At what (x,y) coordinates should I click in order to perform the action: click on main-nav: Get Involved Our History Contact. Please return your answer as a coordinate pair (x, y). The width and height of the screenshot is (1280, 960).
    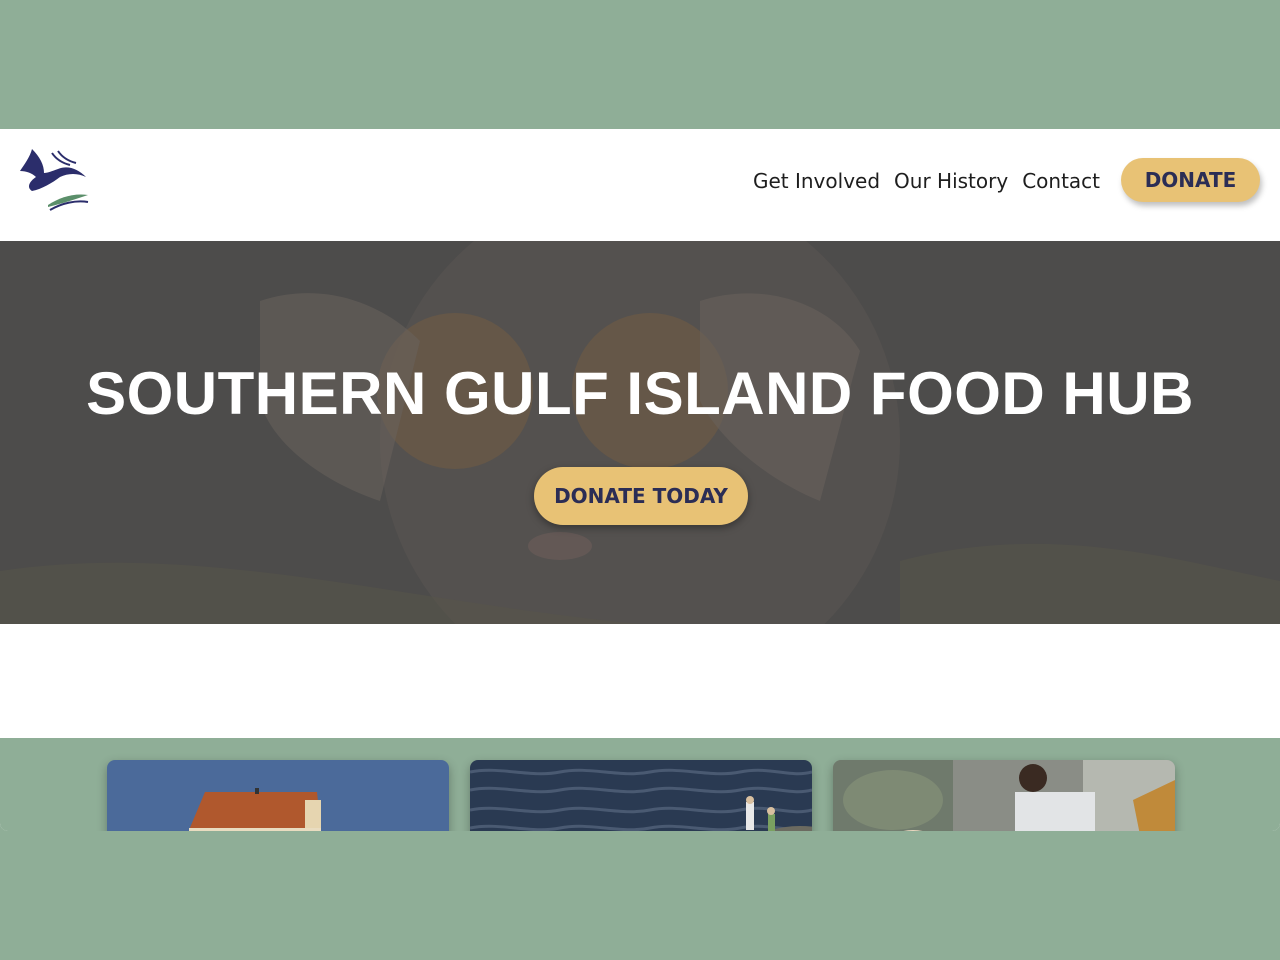
    Looking at the image, I should click on (926, 181).